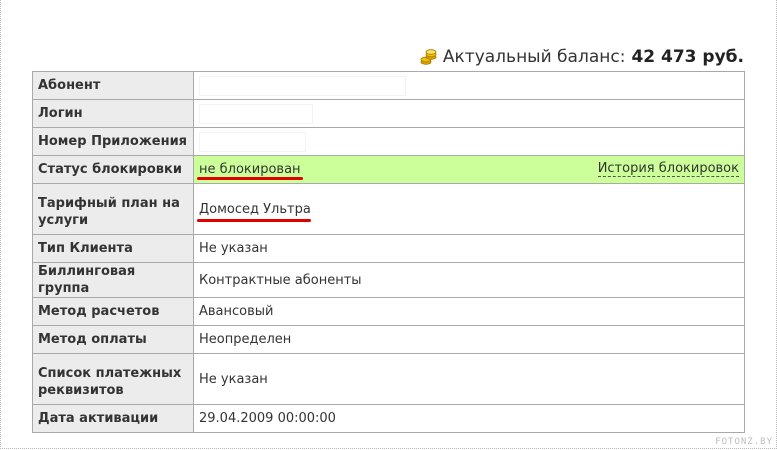 Image resolution: width=777 pixels, height=450 pixels. Describe the element at coordinates (113, 85) in the screenshot. I see `row-label: Абонент` at that location.